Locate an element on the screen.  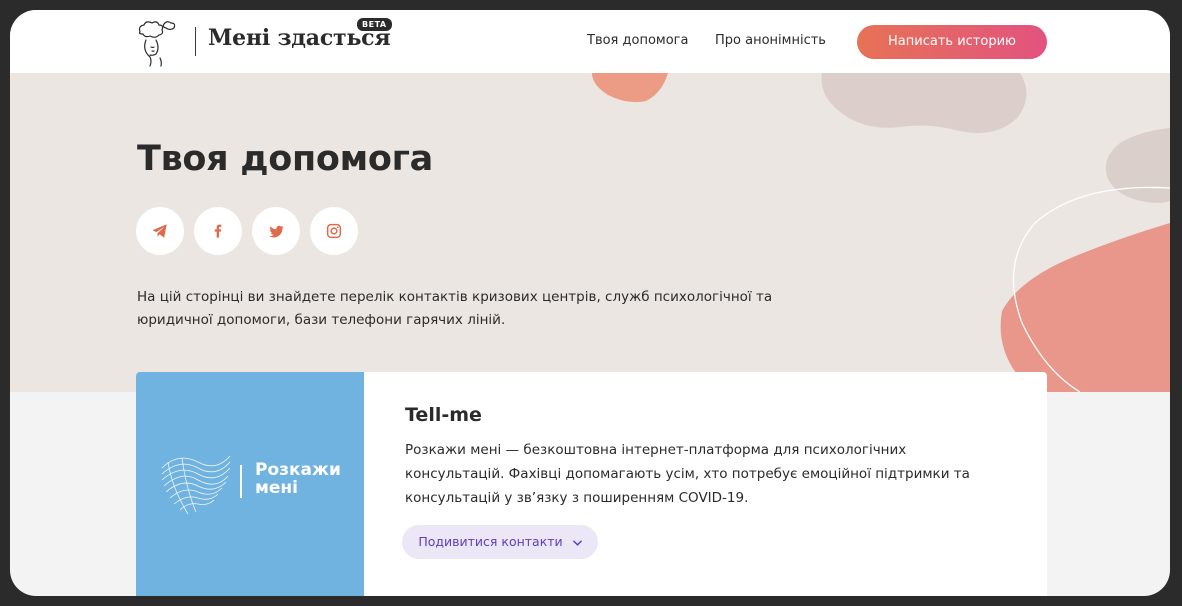
telegram-button is located at coordinates (160, 231).